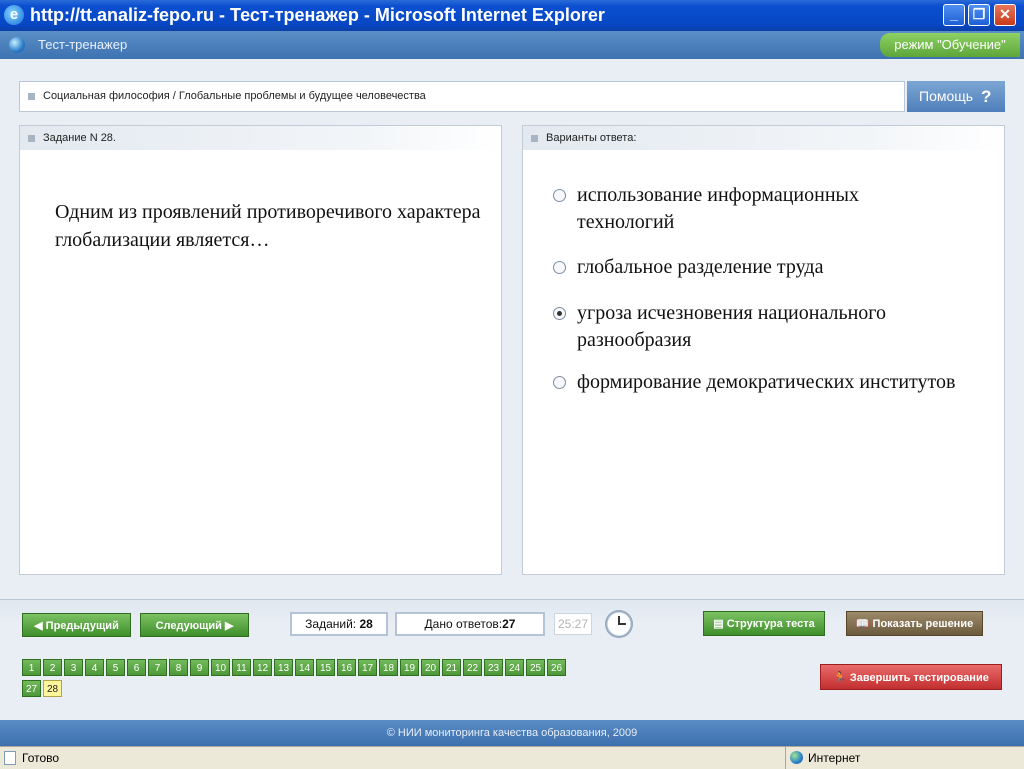 The height and width of the screenshot is (769, 1024). Describe the element at coordinates (388, 667) in the screenshot. I see `question-number-18: 18` at that location.